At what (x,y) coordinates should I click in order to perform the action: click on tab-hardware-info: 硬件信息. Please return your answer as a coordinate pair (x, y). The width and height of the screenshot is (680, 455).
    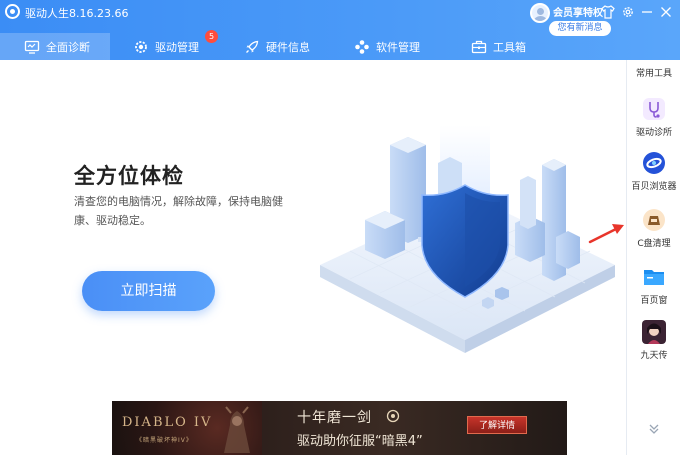
    Looking at the image, I should click on (277, 46).